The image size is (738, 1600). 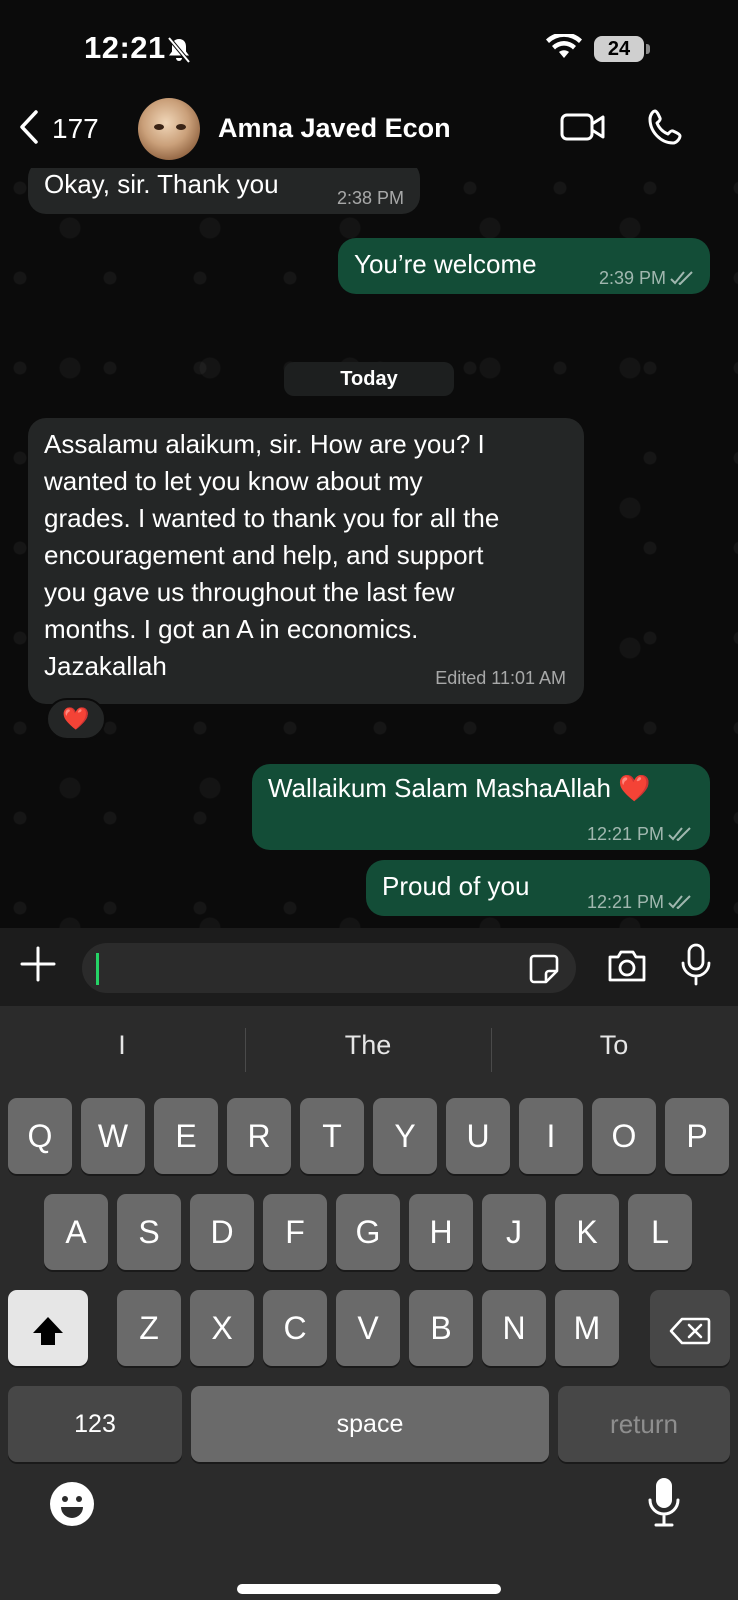 I want to click on suggestion-item: To, so click(x=614, y=1045).